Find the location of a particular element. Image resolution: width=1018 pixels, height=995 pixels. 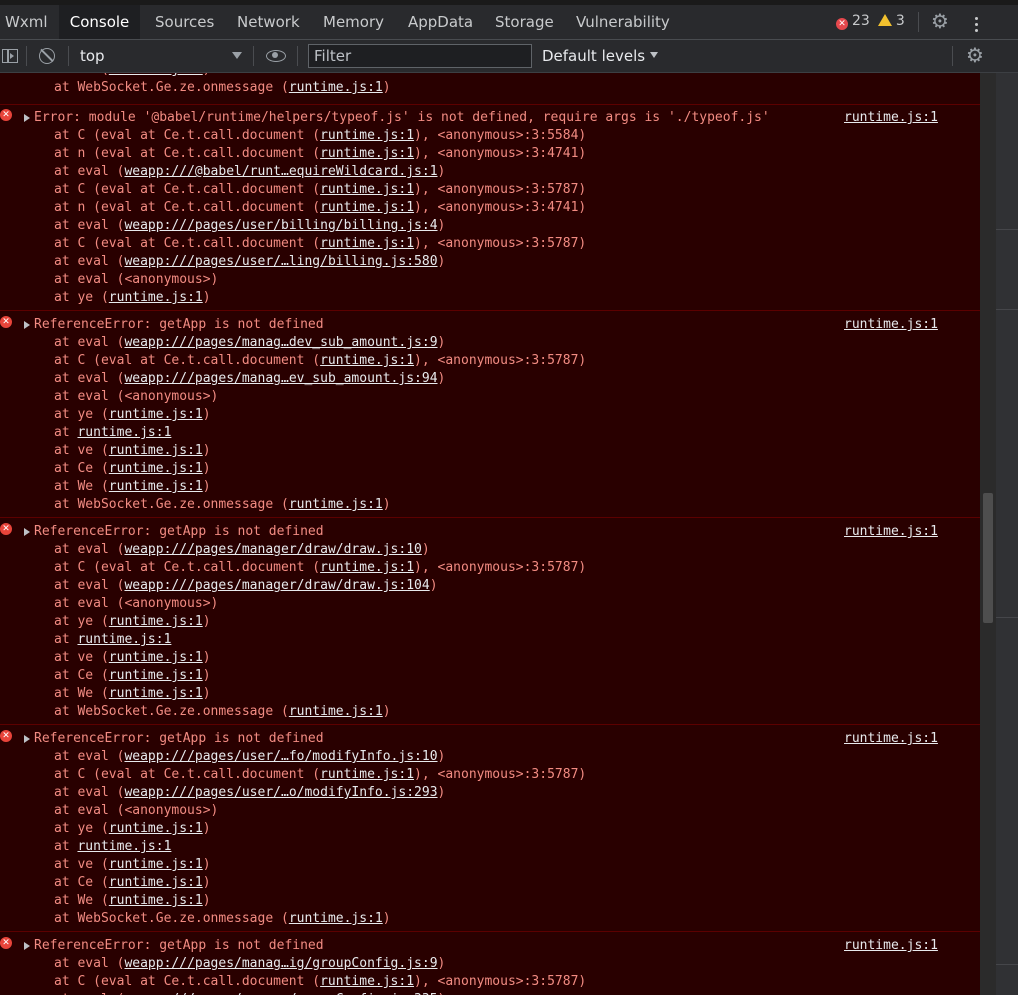

console-toolbar: top Default levels ⚙ is located at coordinates (509, 56).